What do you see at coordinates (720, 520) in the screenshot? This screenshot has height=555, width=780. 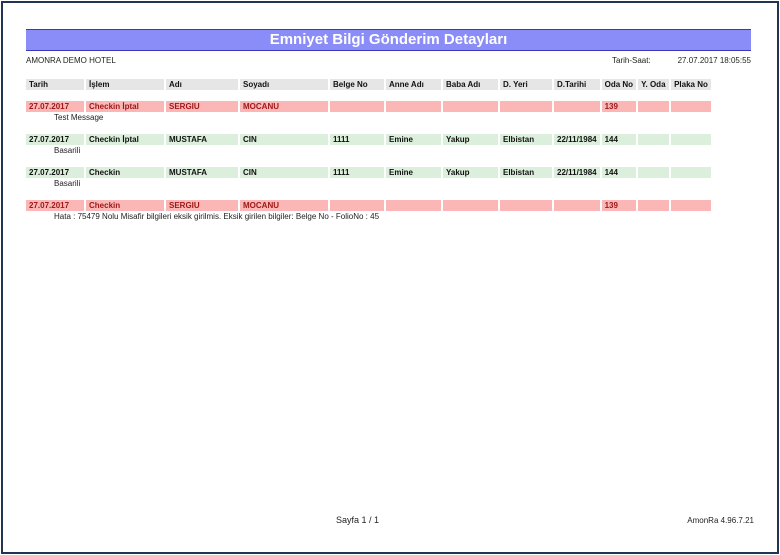 I see `app-version: AmonRa 4.96.7.21` at bounding box center [720, 520].